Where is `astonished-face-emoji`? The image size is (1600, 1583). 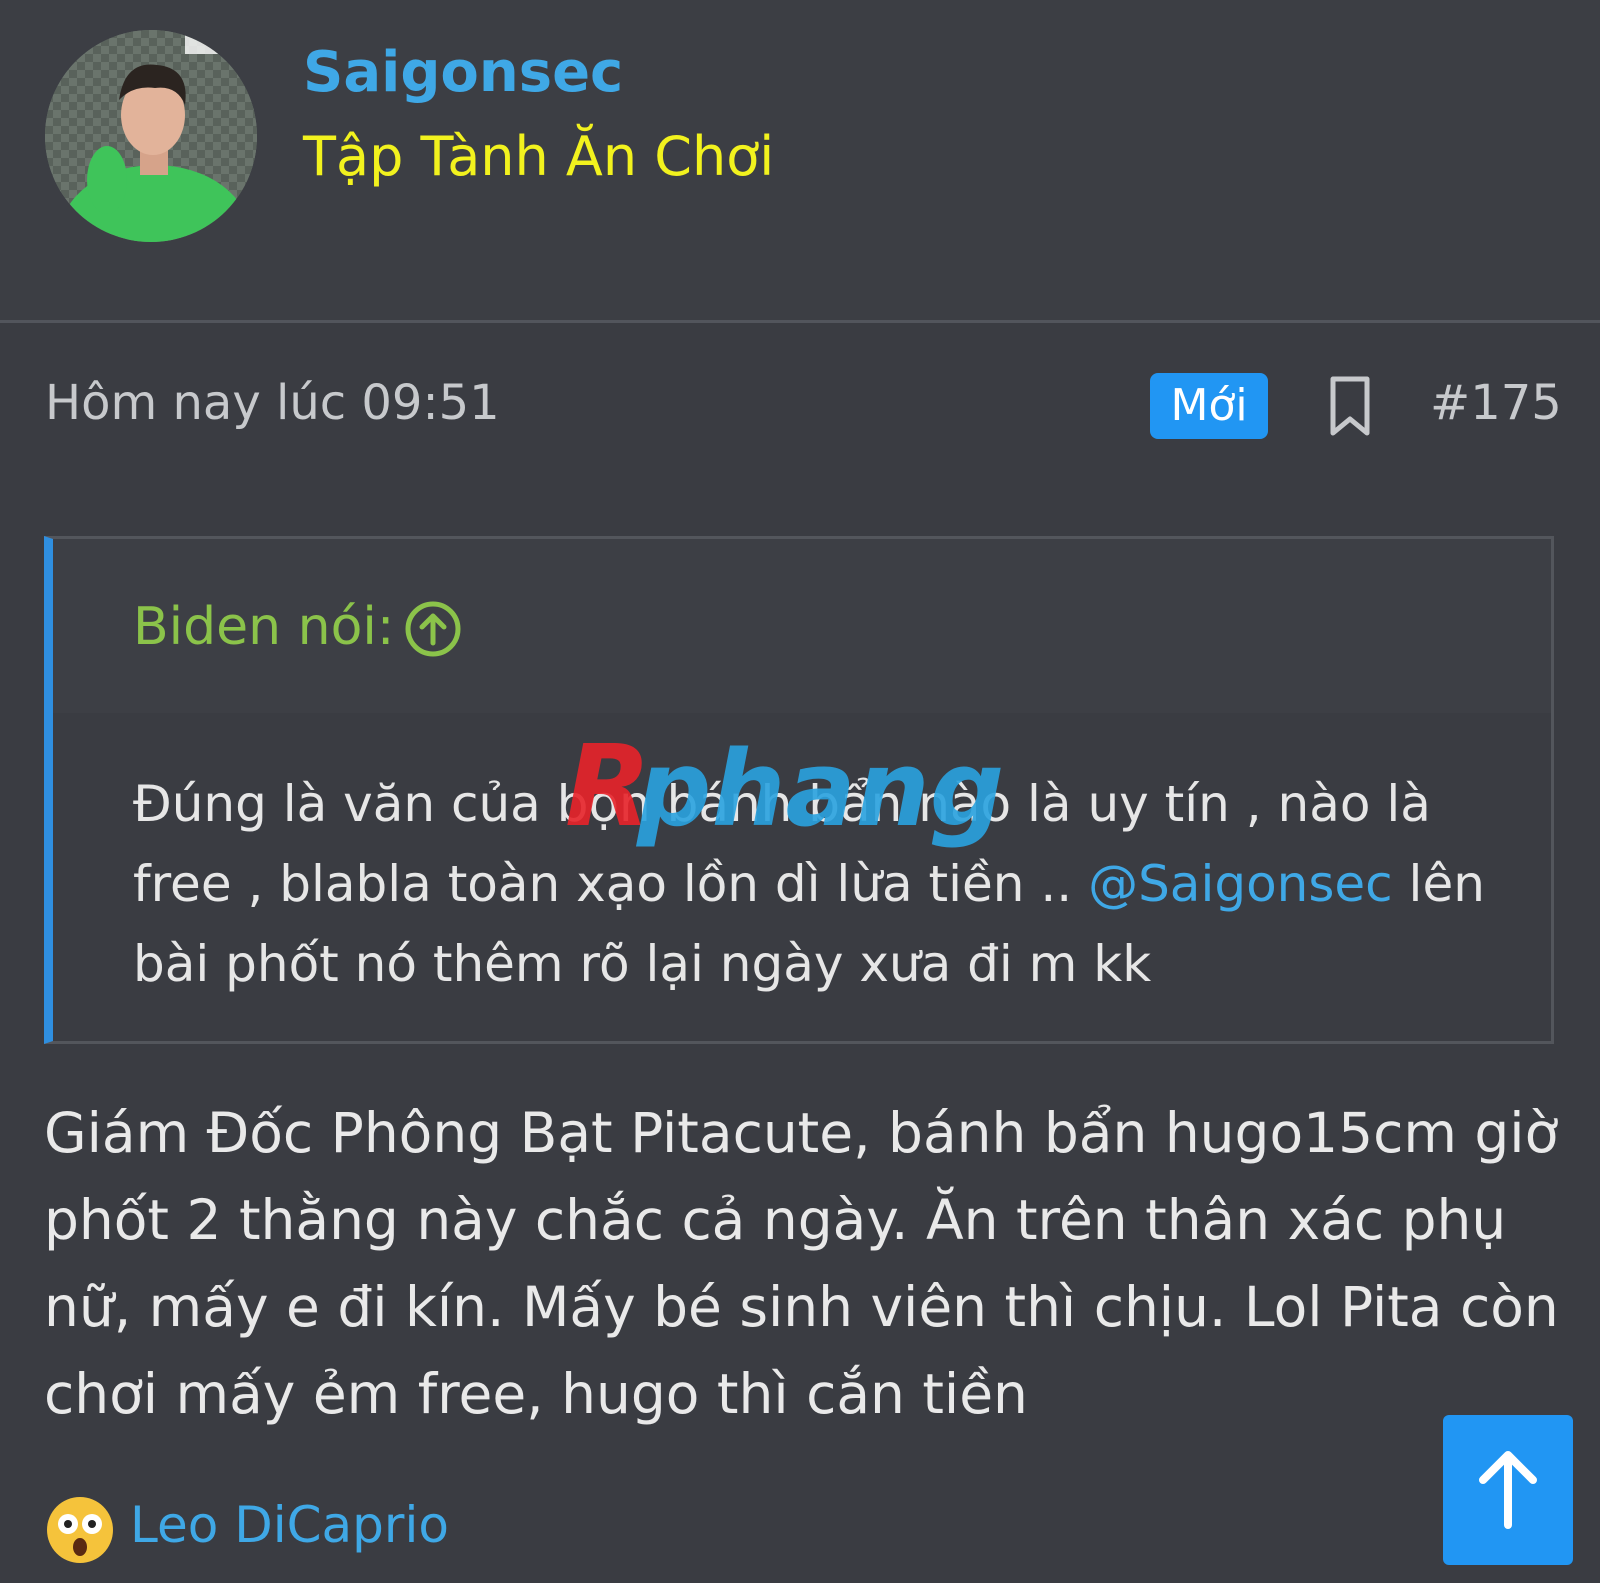
astonished-face-emoji is located at coordinates (80, 1530).